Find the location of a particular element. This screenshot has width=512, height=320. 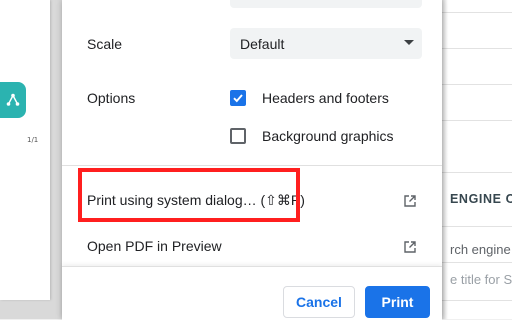

options-label: Options is located at coordinates (111, 98).